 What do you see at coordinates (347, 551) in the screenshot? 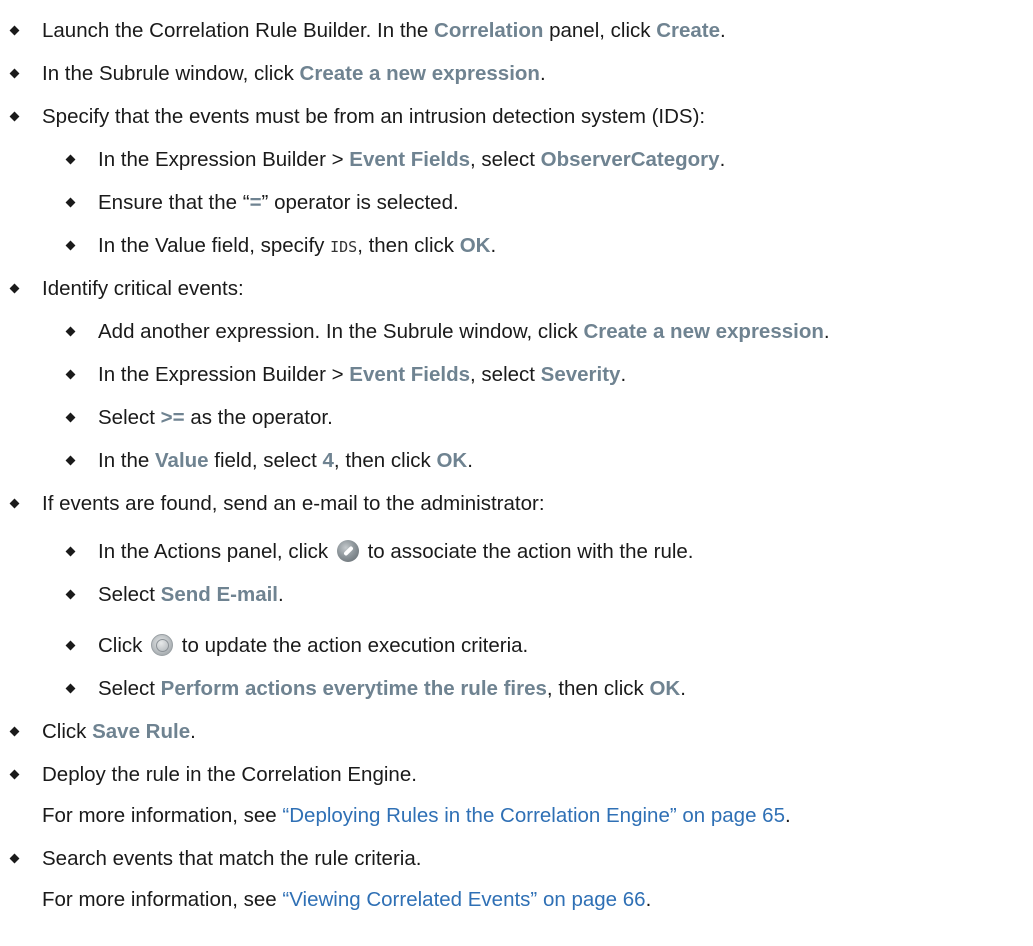
I see `action-wrench-icon` at bounding box center [347, 551].